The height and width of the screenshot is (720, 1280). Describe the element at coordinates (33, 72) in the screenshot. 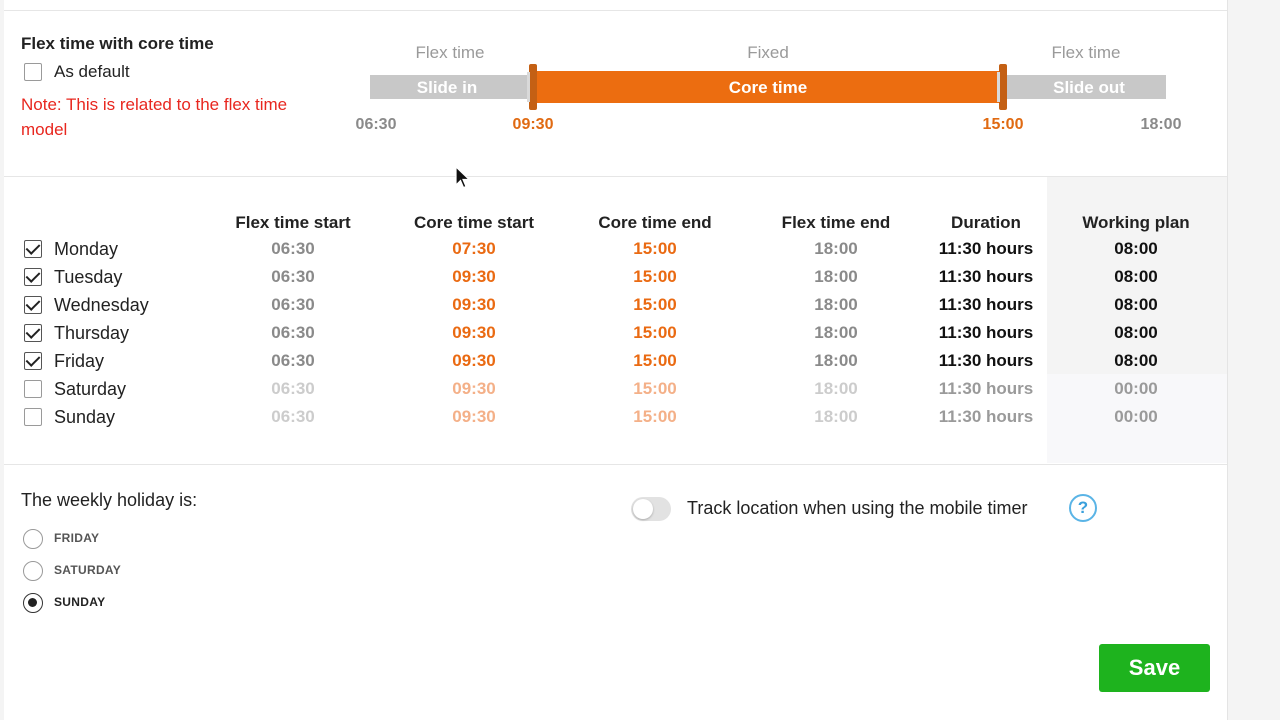

I see `as-default-checkbox` at that location.